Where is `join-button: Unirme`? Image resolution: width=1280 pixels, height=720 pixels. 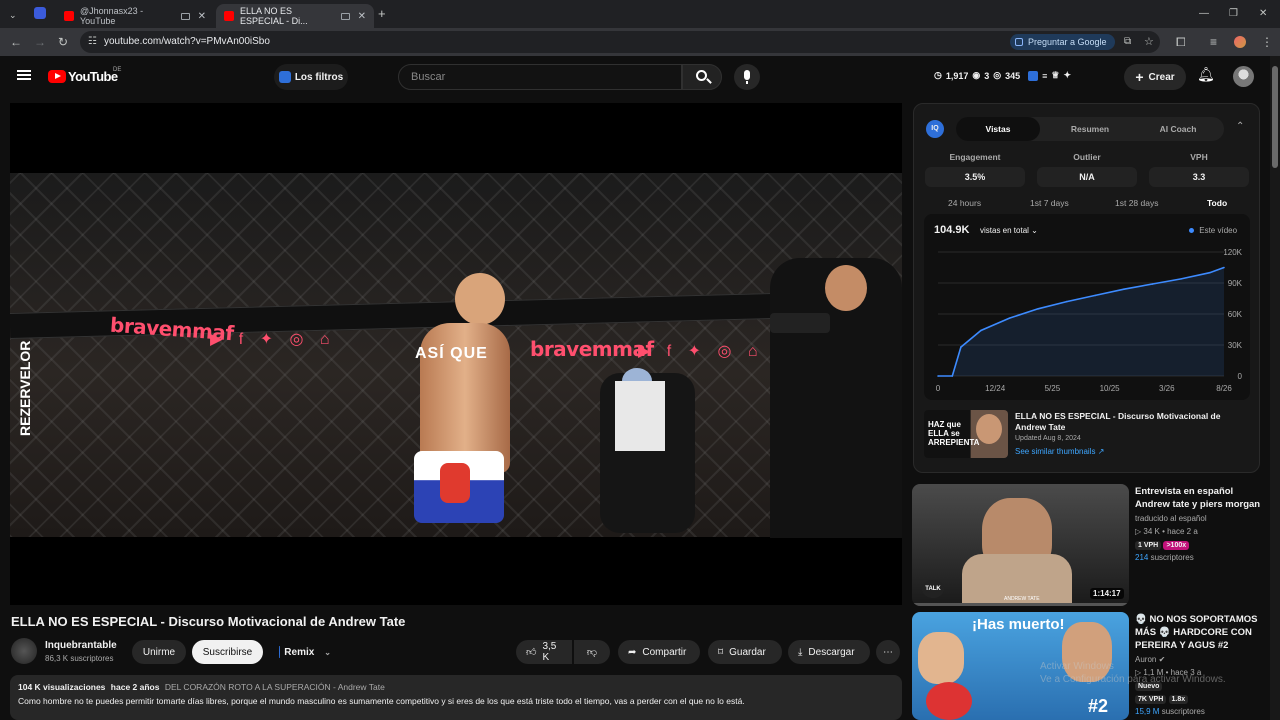 join-button: Unirme is located at coordinates (159, 652).